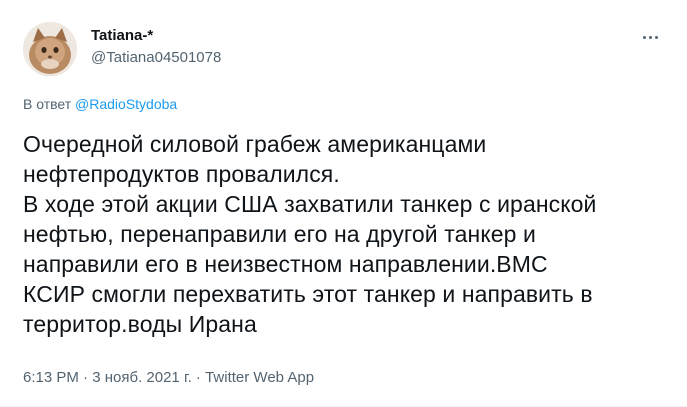 This screenshot has width=687, height=407. Describe the element at coordinates (156, 58) in the screenshot. I see `author-handle: @Tatiana04501078` at that location.